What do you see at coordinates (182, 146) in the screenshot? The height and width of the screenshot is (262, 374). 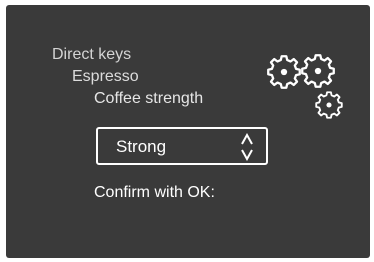 I see `strength-selector: Strong` at bounding box center [182, 146].